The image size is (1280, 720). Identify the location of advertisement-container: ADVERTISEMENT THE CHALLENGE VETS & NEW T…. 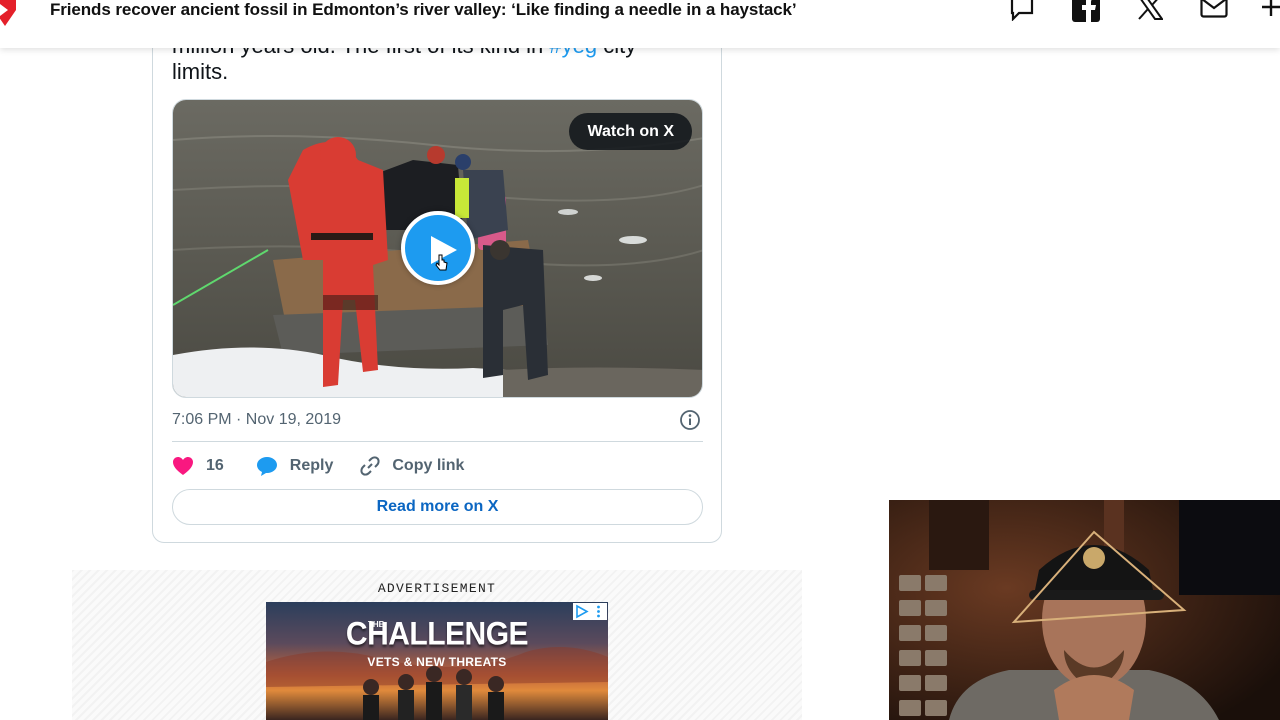
(437, 645).